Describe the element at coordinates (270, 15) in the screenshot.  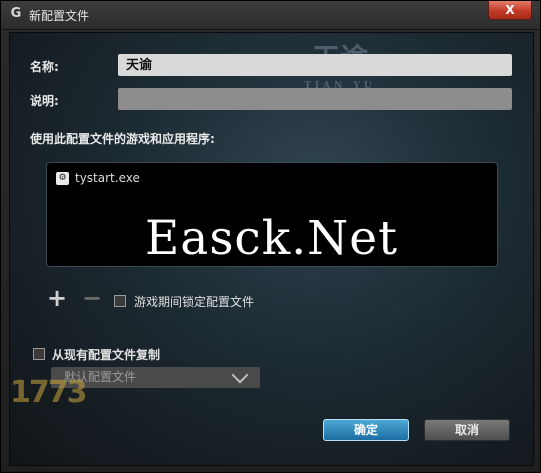
I see `title-bar: G 新配置文件 X` at that location.